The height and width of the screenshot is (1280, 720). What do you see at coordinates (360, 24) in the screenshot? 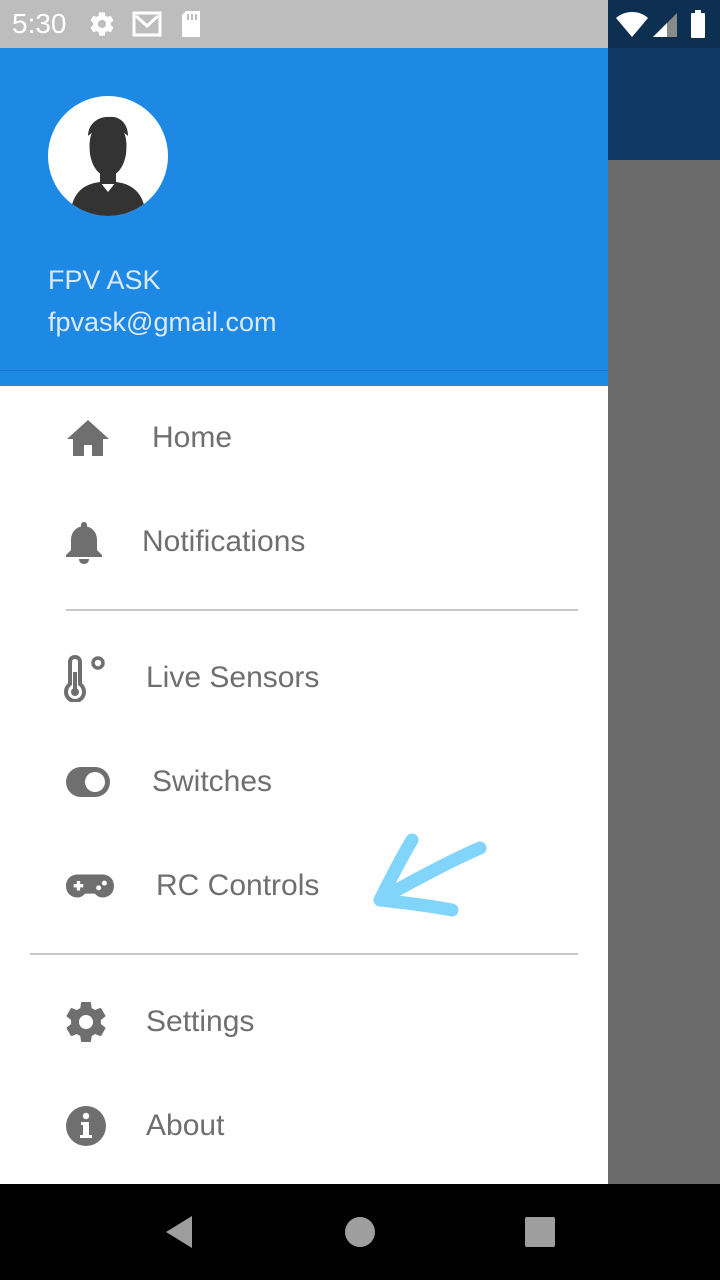
I see `status-bar: 5:30` at bounding box center [360, 24].